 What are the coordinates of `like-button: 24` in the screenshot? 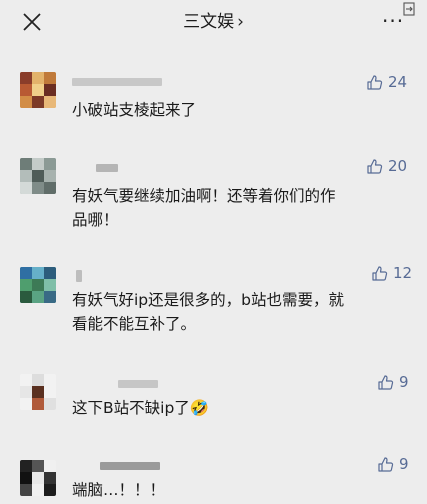 It's located at (386, 82).